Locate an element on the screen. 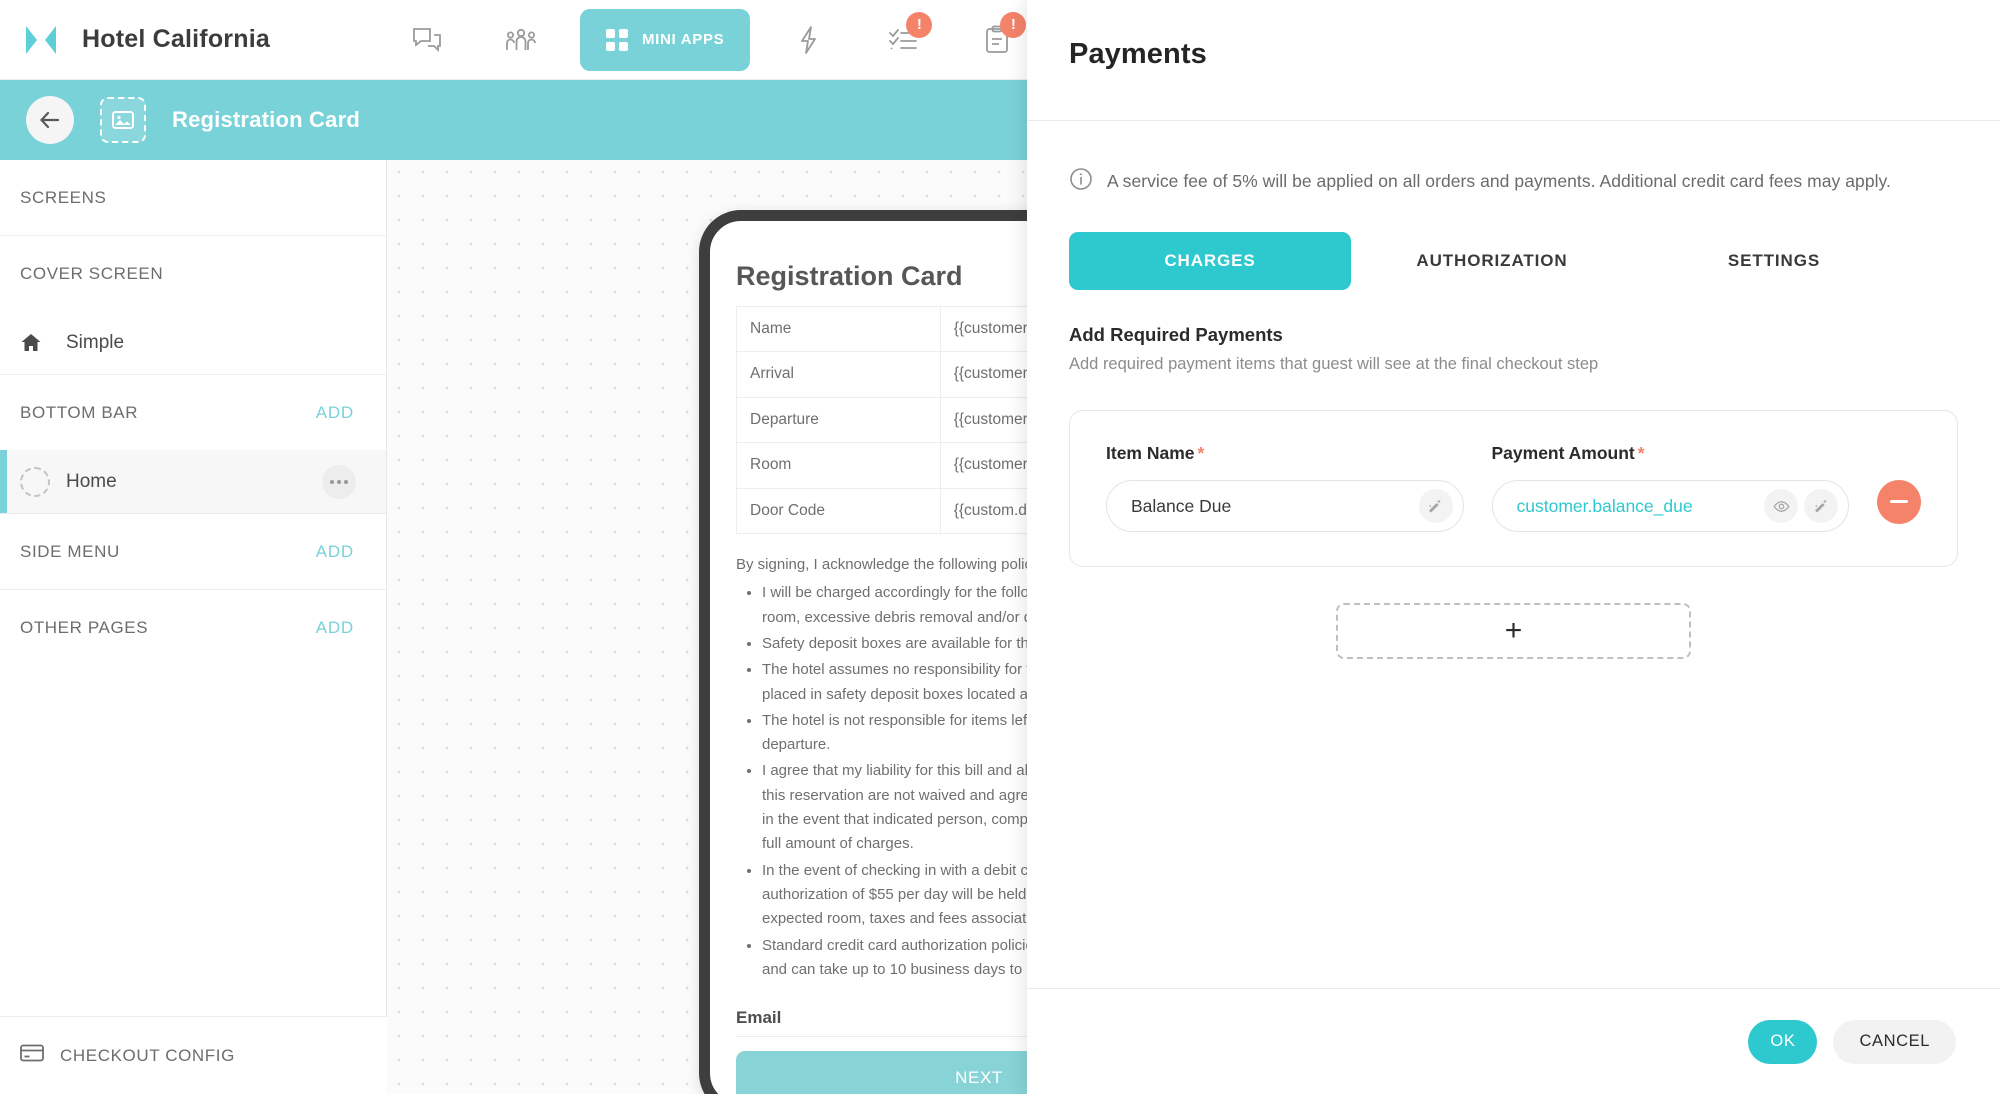  ok-button: OK is located at coordinates (1783, 1041).